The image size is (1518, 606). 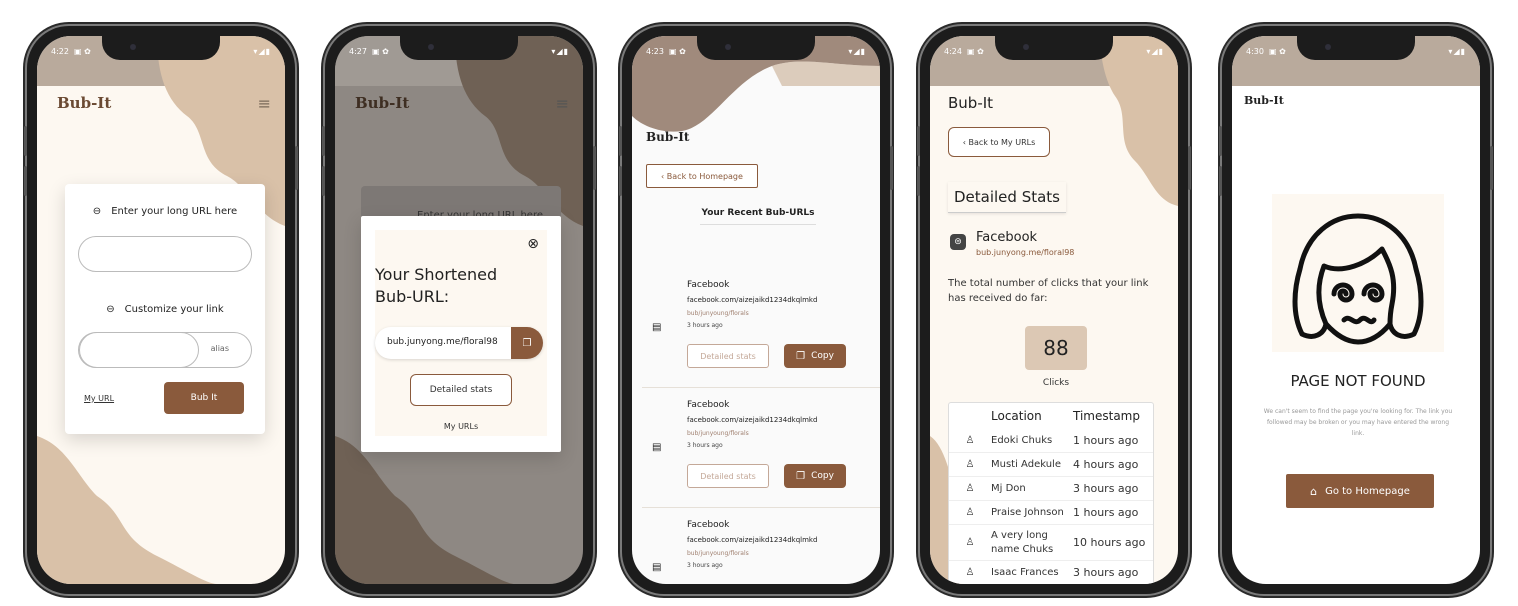 What do you see at coordinates (174, 211) in the screenshot?
I see `long-url-label: Enter your long URL here` at bounding box center [174, 211].